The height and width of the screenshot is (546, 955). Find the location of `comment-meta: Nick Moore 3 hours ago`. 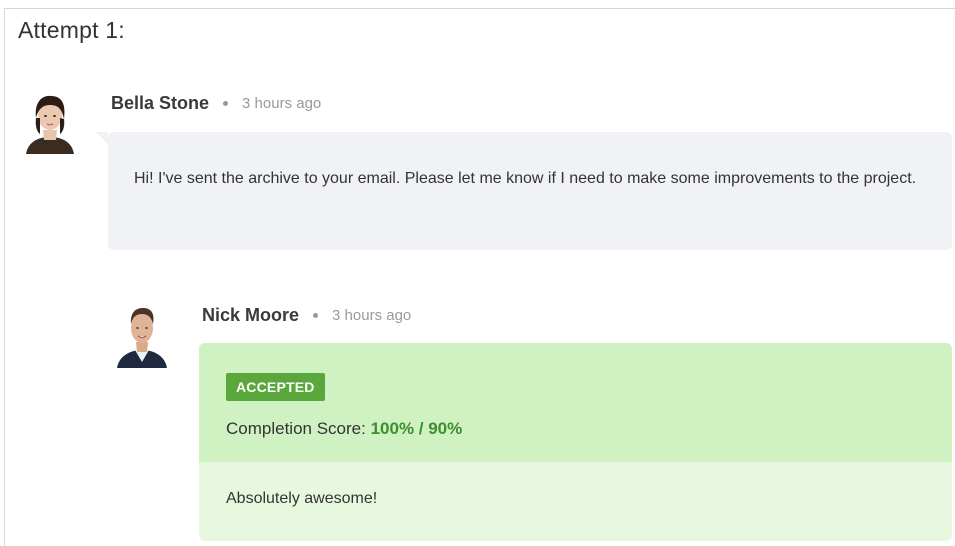

comment-meta: Nick Moore 3 hours ago is located at coordinates (306, 315).